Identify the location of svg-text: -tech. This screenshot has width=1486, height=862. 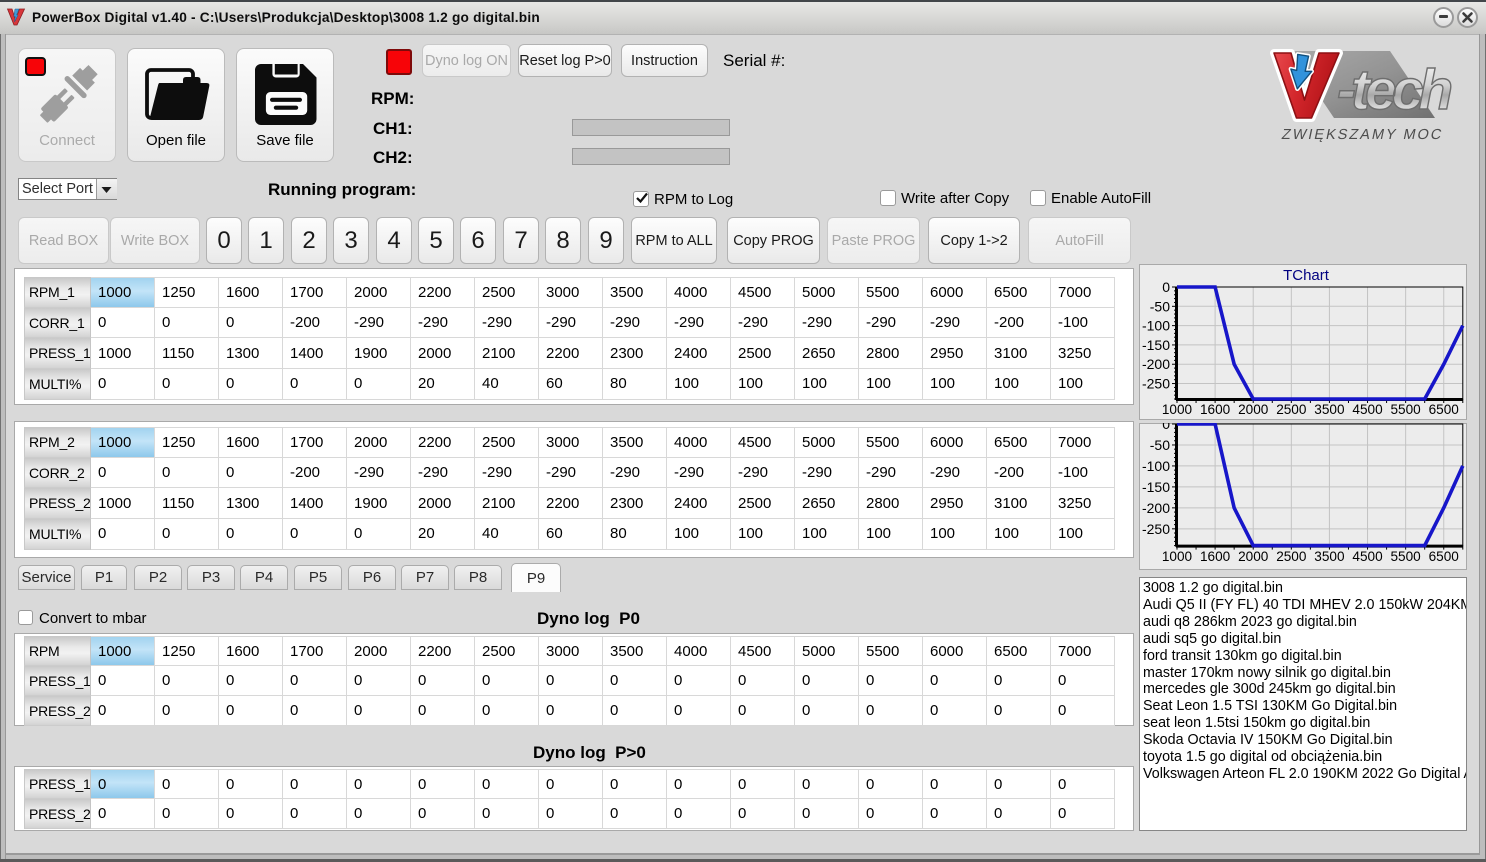
(1394, 90).